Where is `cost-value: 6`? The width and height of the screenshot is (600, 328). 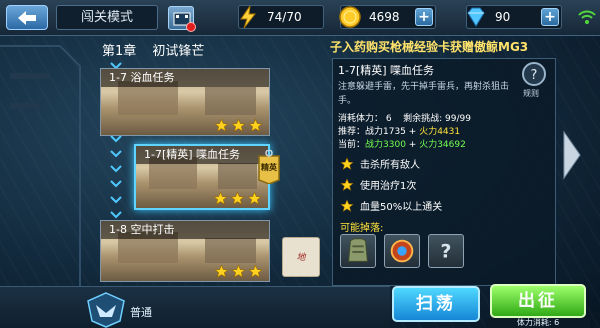 cost-value: 6 is located at coordinates (388, 119).